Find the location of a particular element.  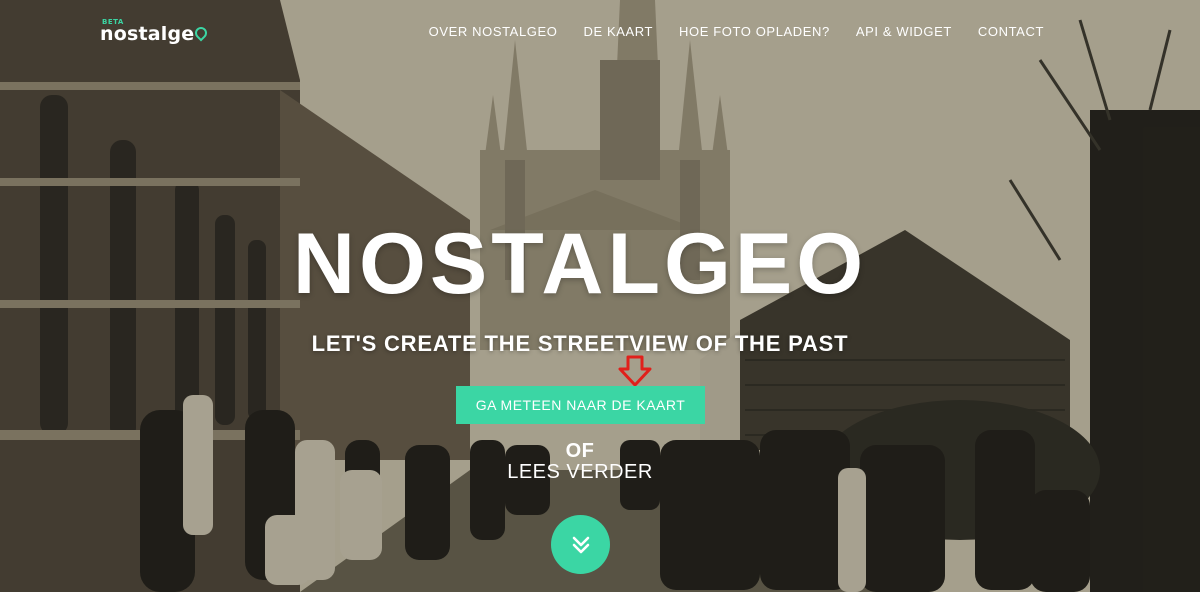

down-arrow-icon is located at coordinates (635, 371).